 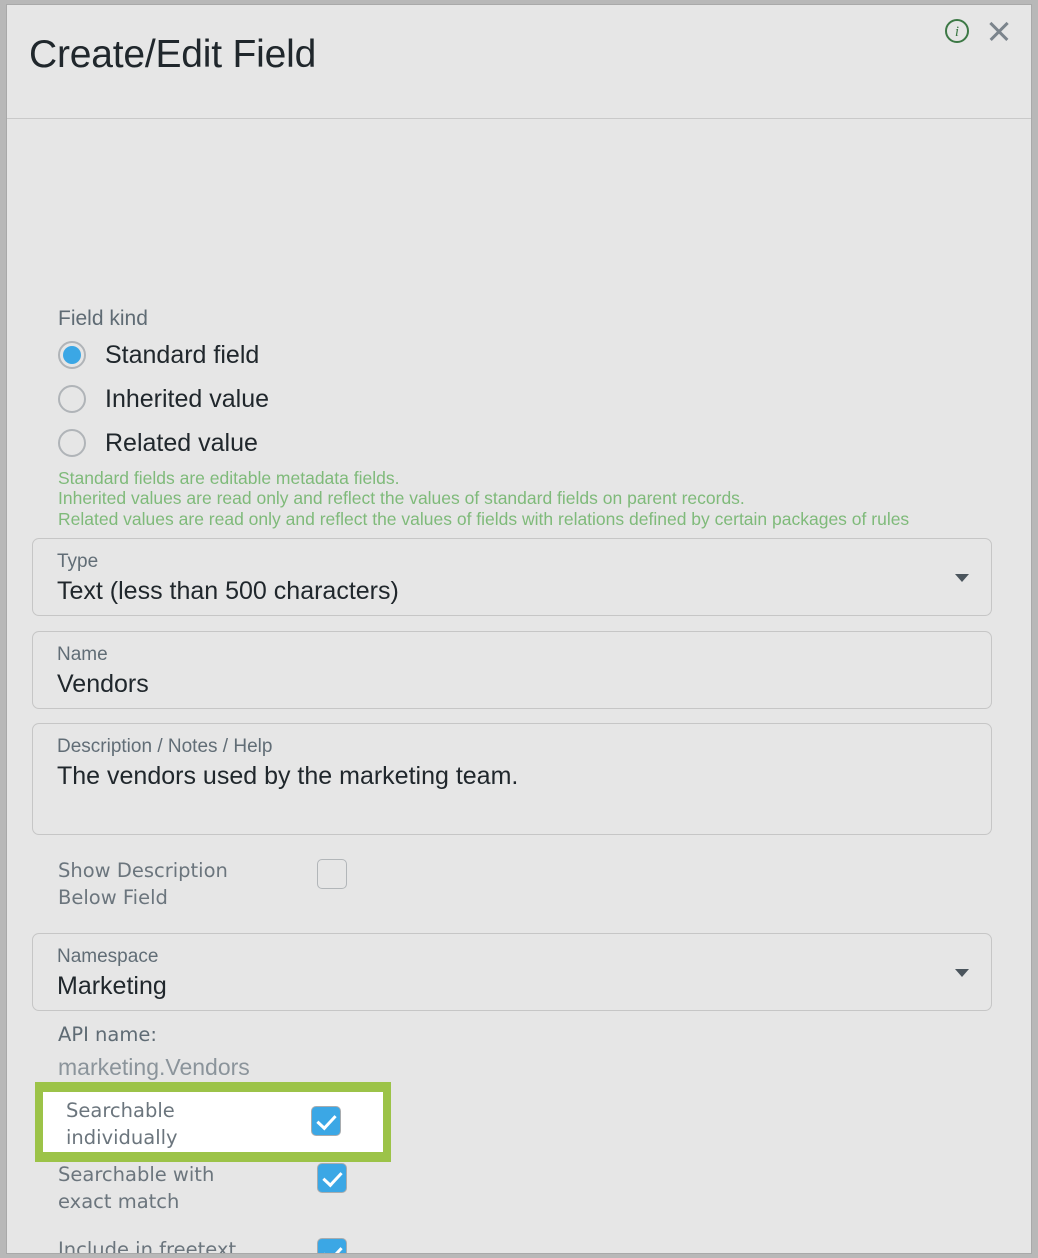 I want to click on checkbox-label: Searchable individually, so click(x=181, y=1124).